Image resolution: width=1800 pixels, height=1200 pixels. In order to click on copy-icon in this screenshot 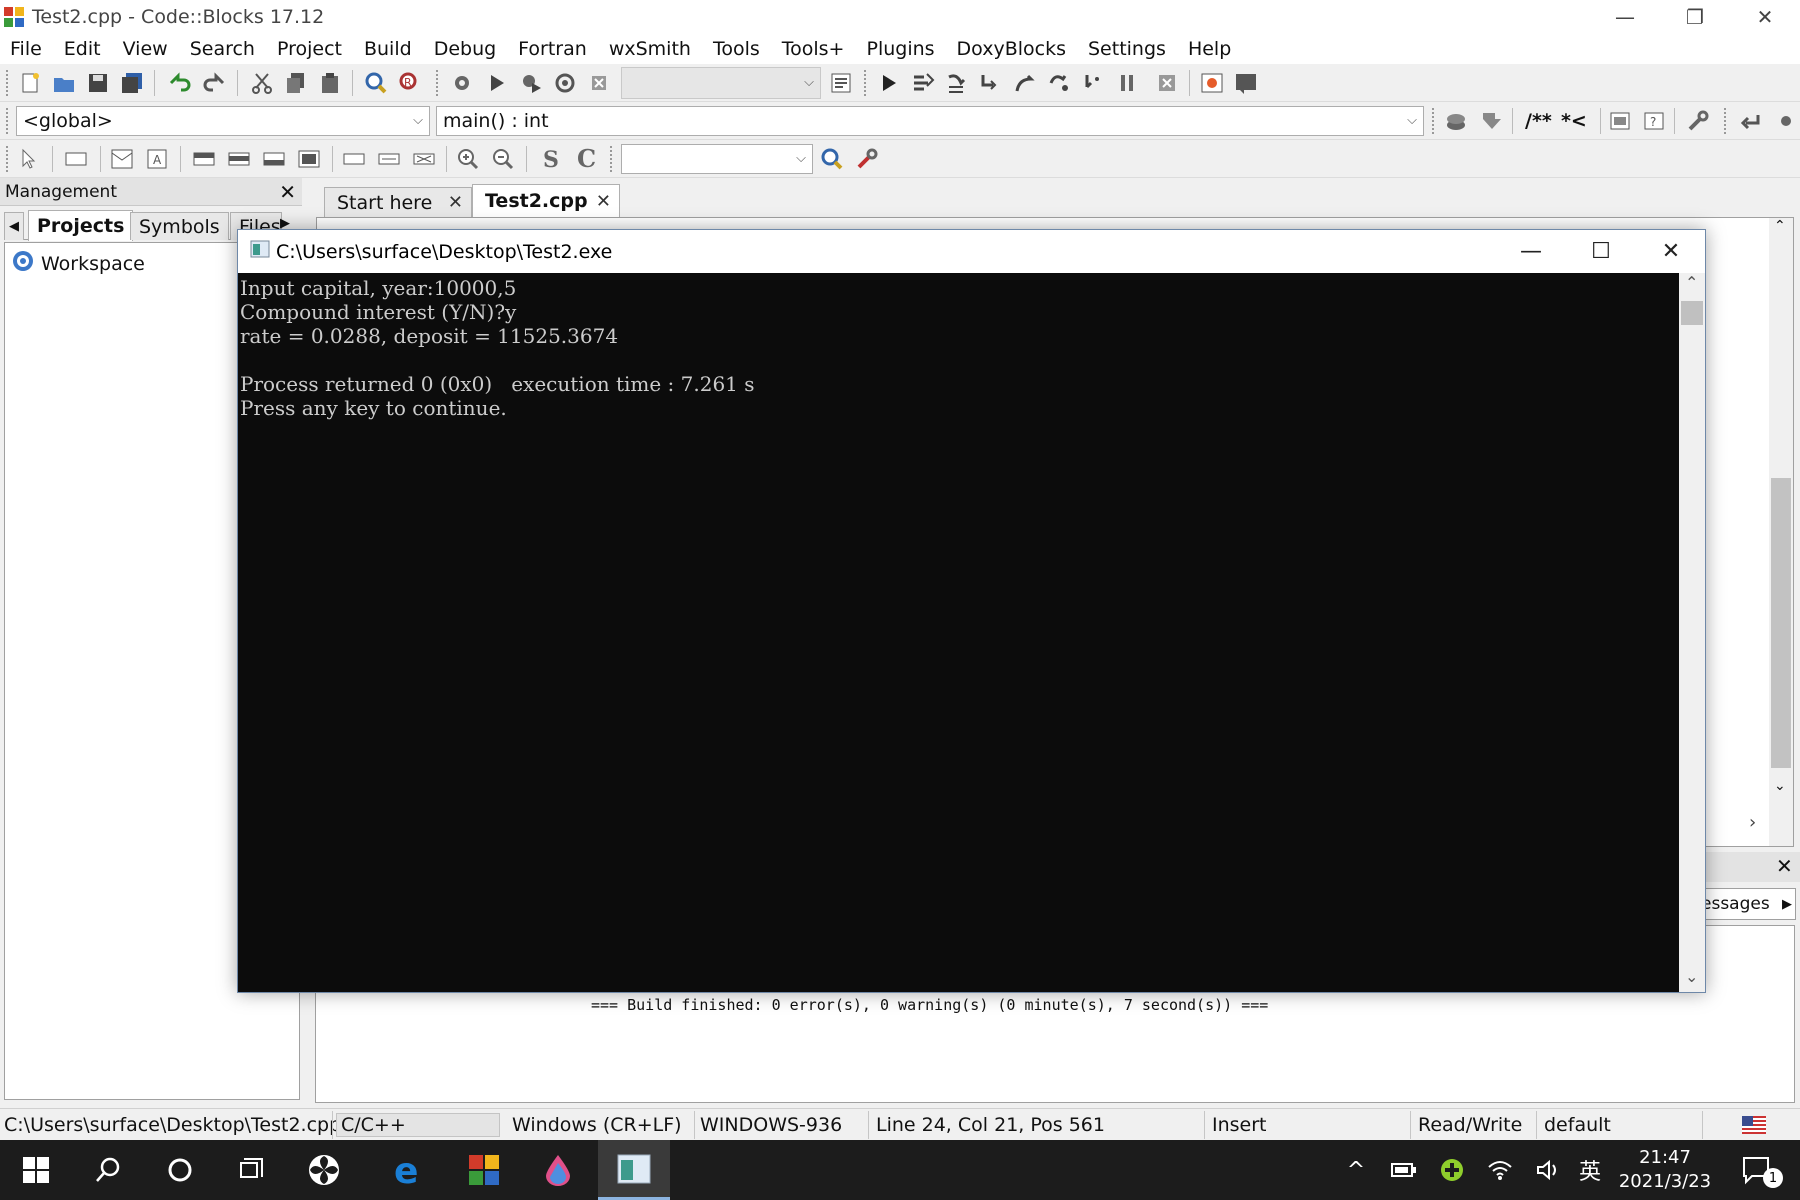, I will do `click(296, 83)`.